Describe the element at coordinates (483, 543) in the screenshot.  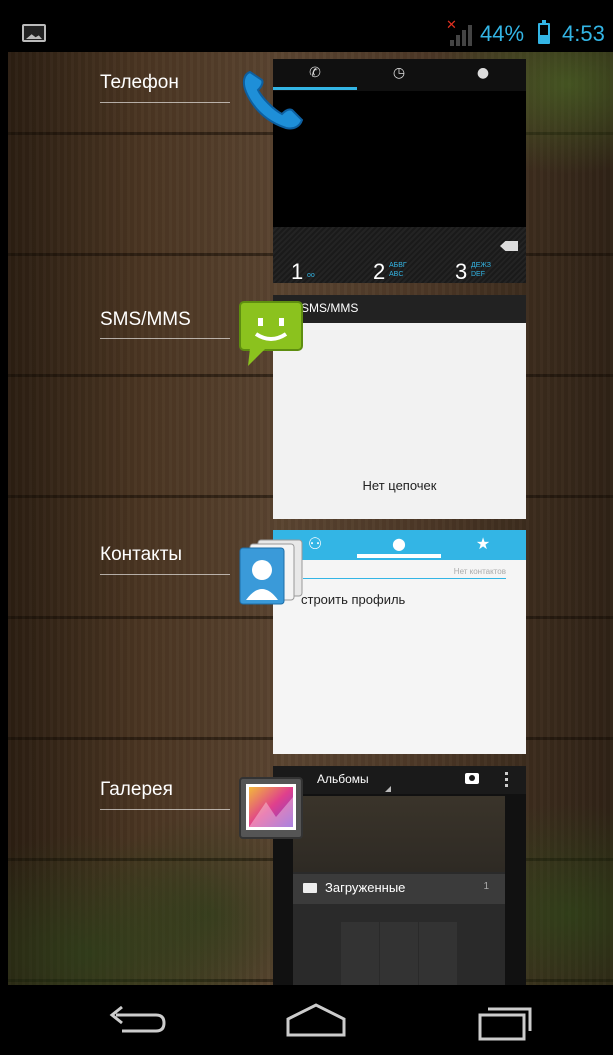
I see `favorites-tab-icon: ★` at that location.